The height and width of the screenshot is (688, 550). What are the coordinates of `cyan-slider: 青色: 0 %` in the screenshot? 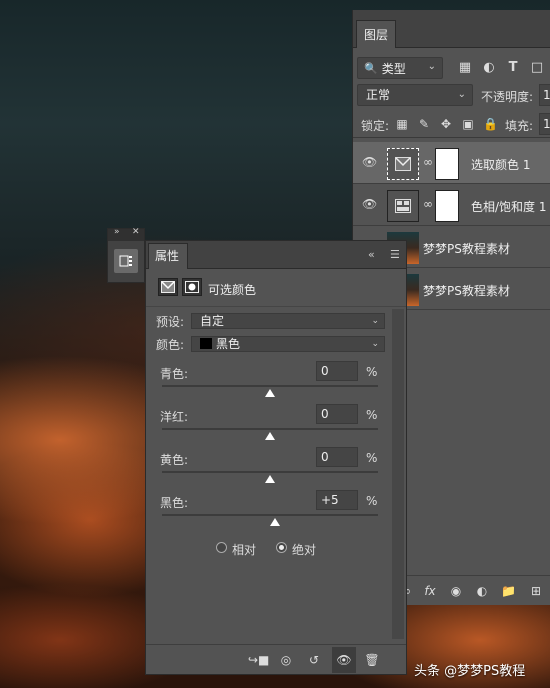 It's located at (271, 383).